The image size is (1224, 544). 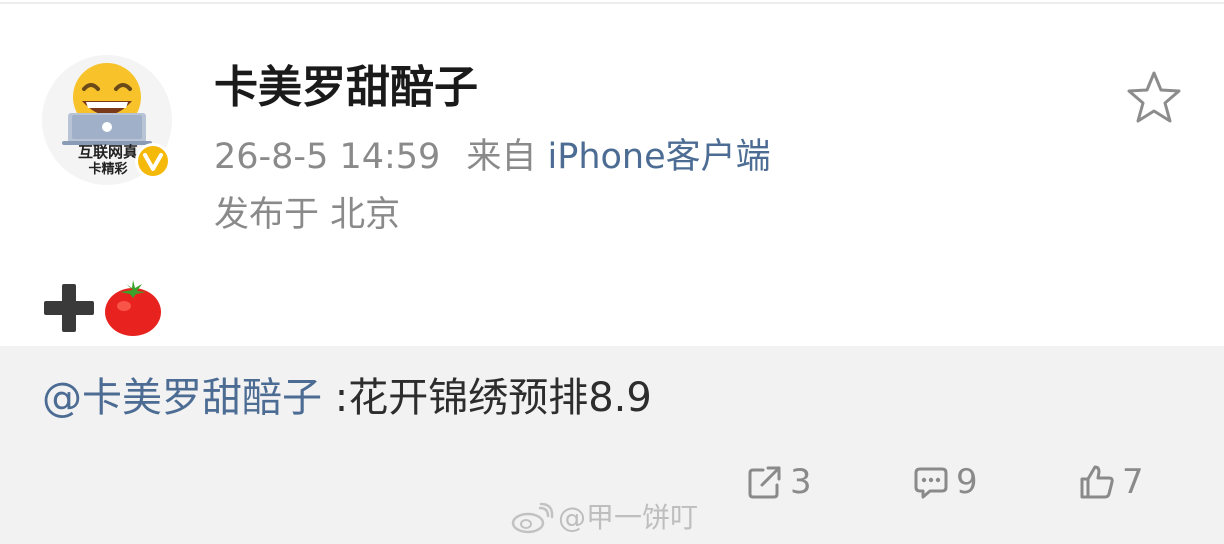 I want to click on watermark: @甲一饼叮, so click(x=604, y=518).